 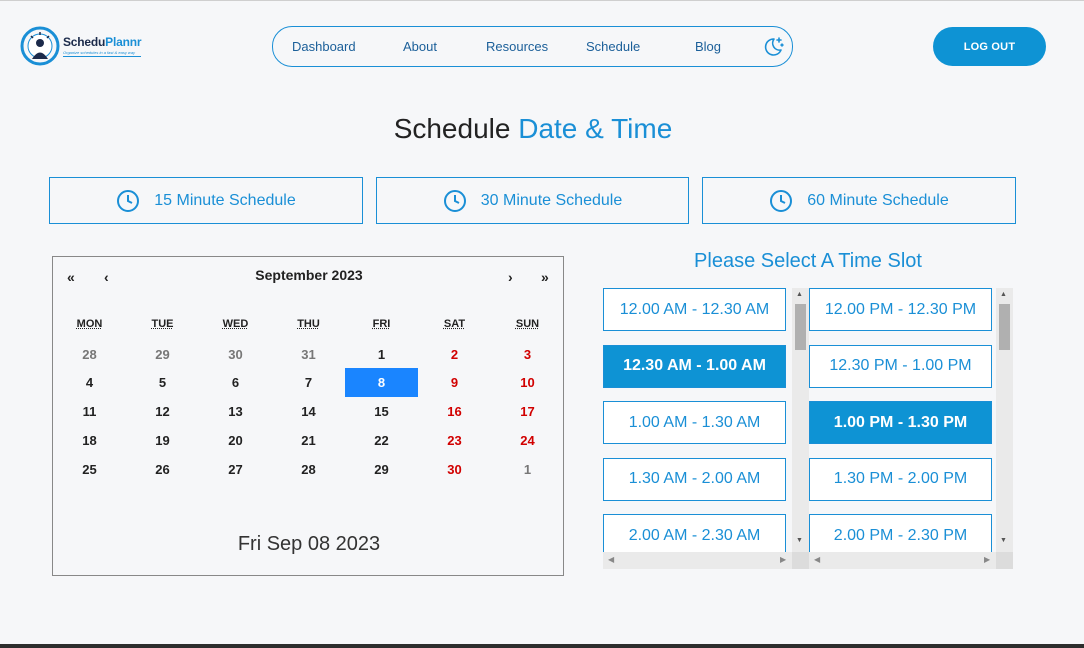 I want to click on weekday-header: SUN, so click(x=527, y=324).